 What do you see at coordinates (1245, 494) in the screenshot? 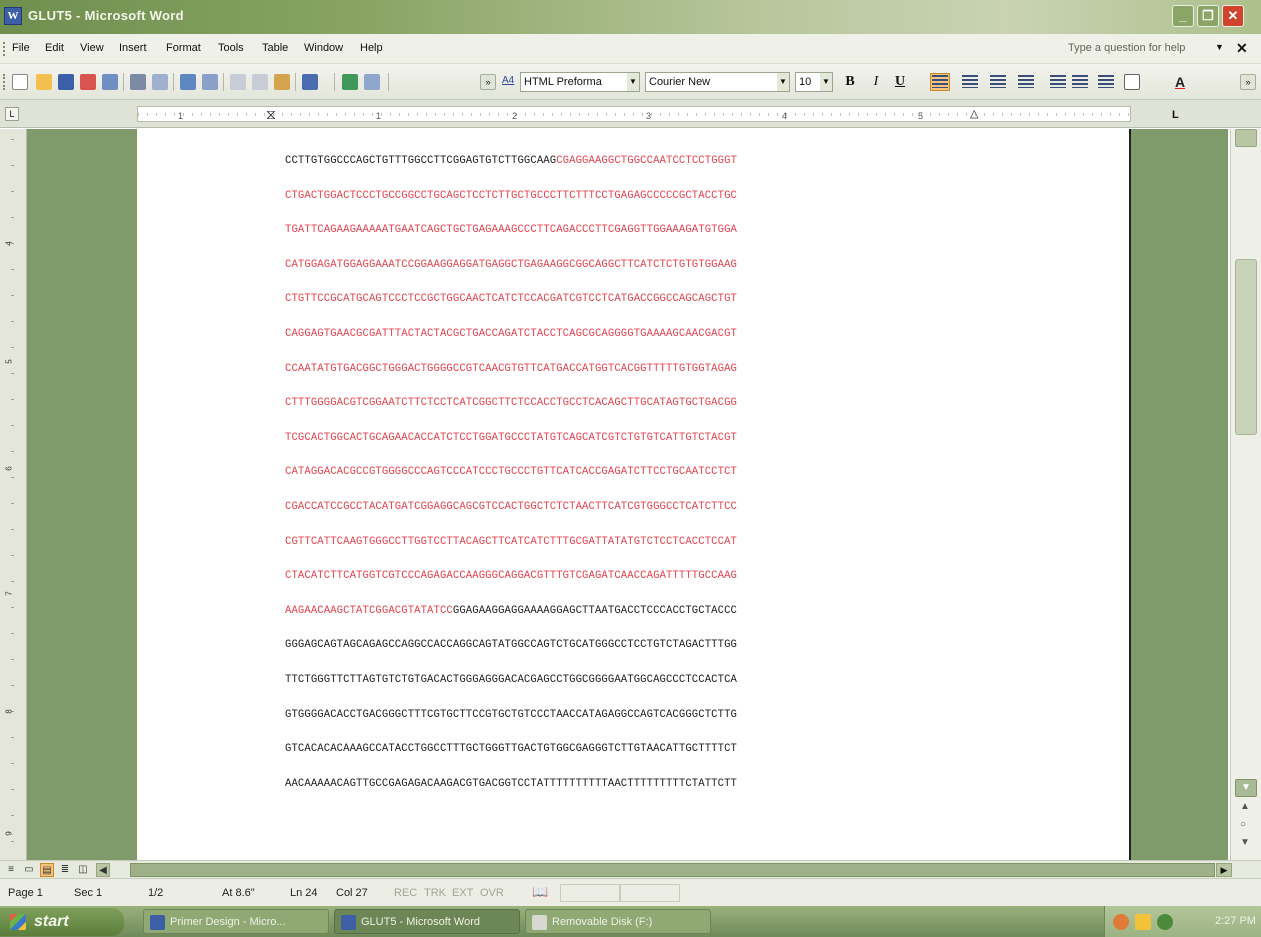
I see `vertical-scrollbar: ▼ ▲ ○ ▼` at bounding box center [1245, 494].